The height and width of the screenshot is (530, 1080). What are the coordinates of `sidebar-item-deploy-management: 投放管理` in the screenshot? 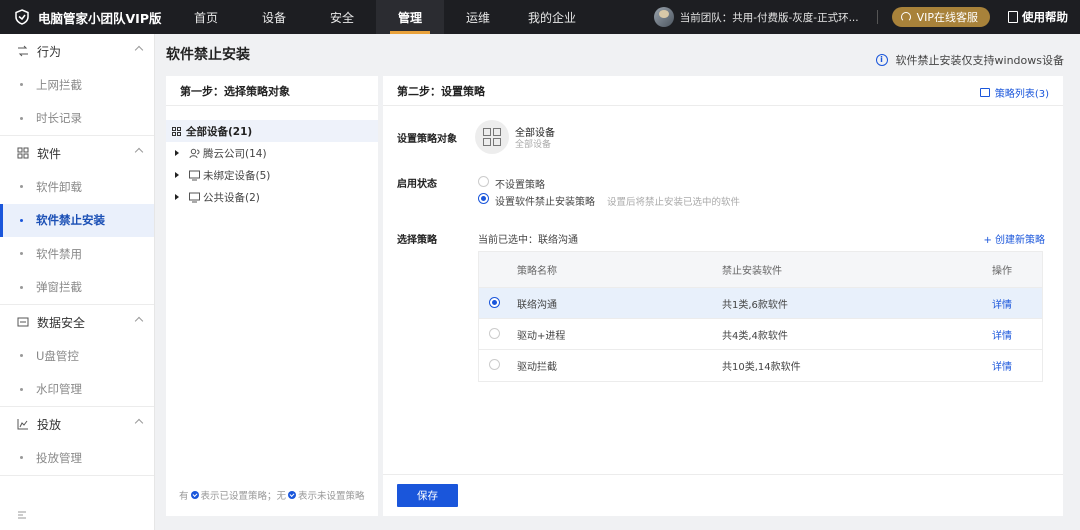 It's located at (77, 458).